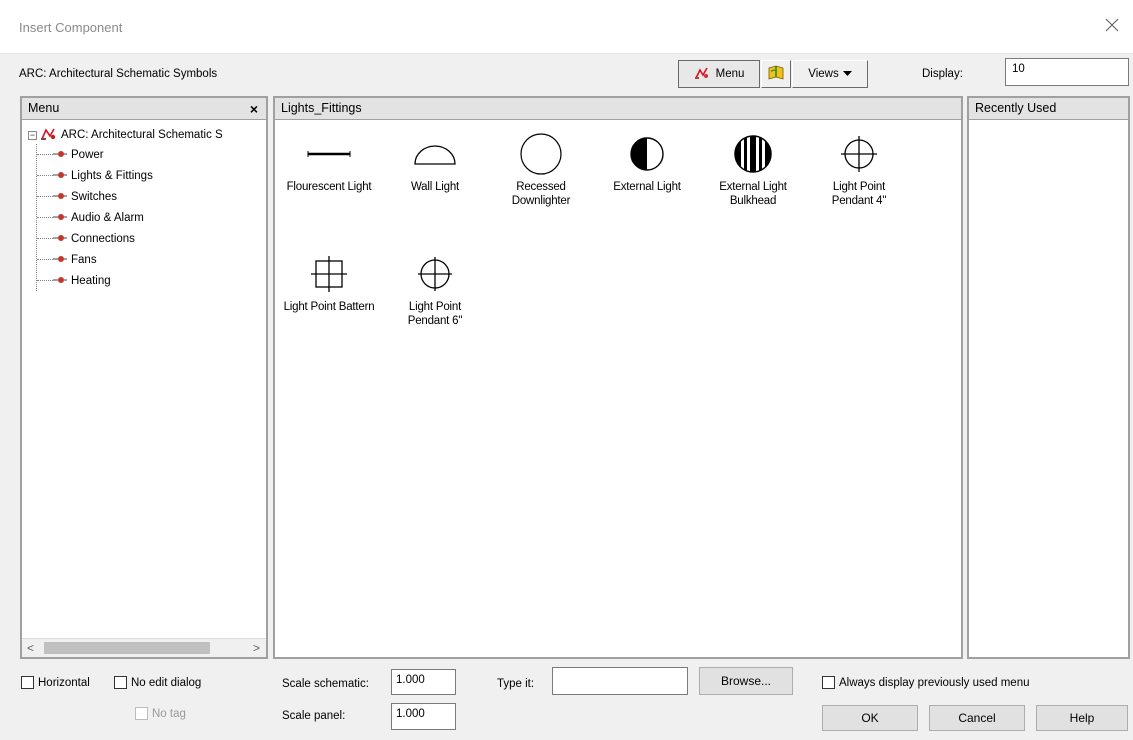 This screenshot has width=1133, height=740. What do you see at coordinates (256, 648) in the screenshot?
I see `scroll-right-icon: >` at bounding box center [256, 648].